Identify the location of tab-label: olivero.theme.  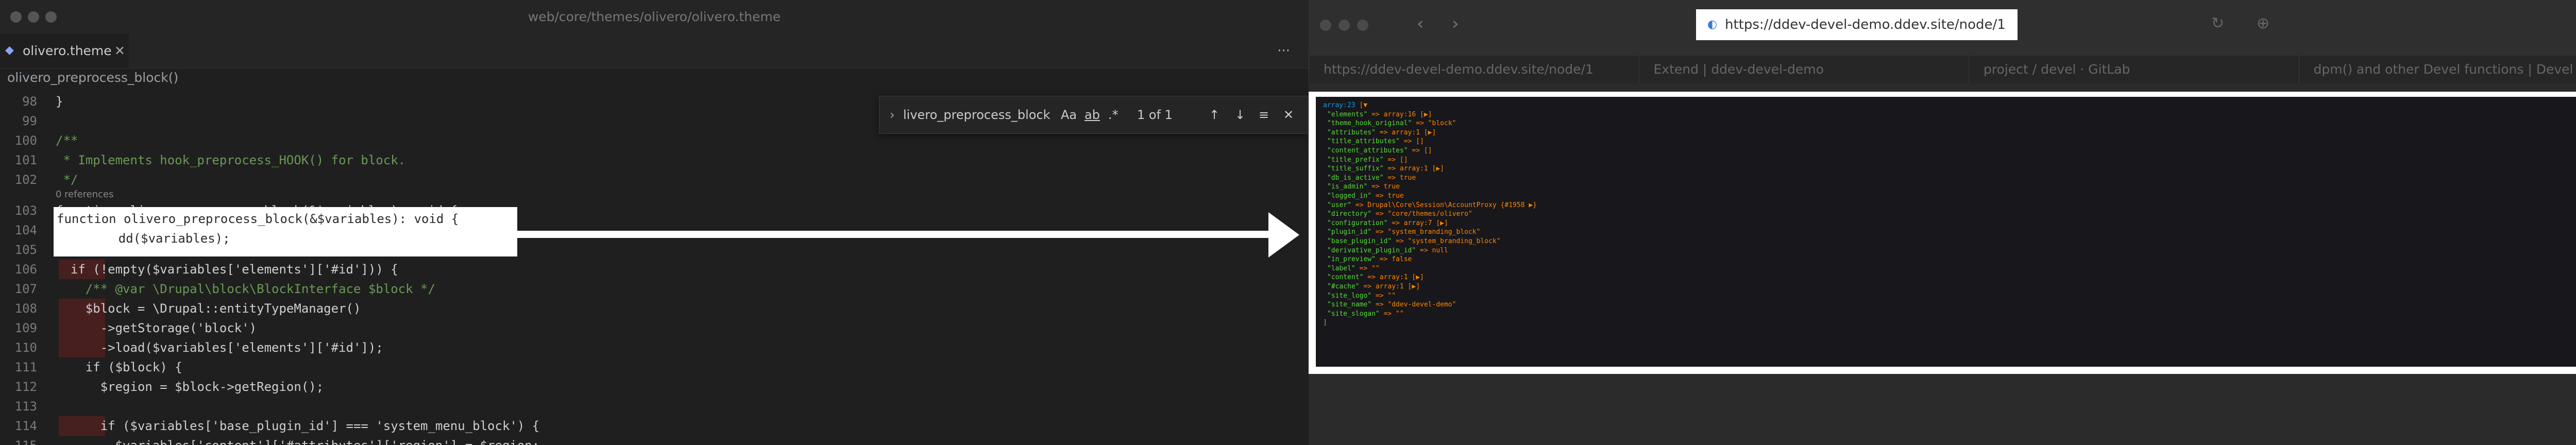
(67, 50).